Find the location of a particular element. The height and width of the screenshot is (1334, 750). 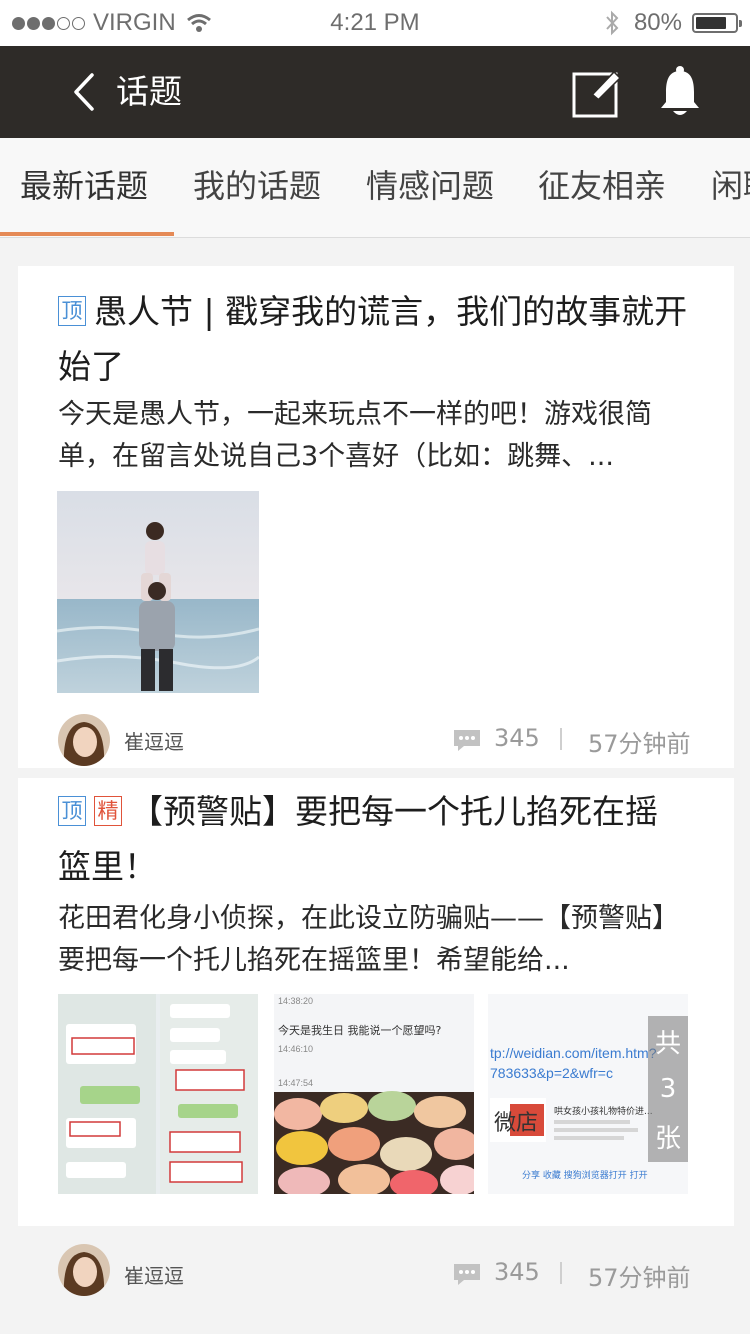

chat-screenshot-image is located at coordinates (158, 1094).